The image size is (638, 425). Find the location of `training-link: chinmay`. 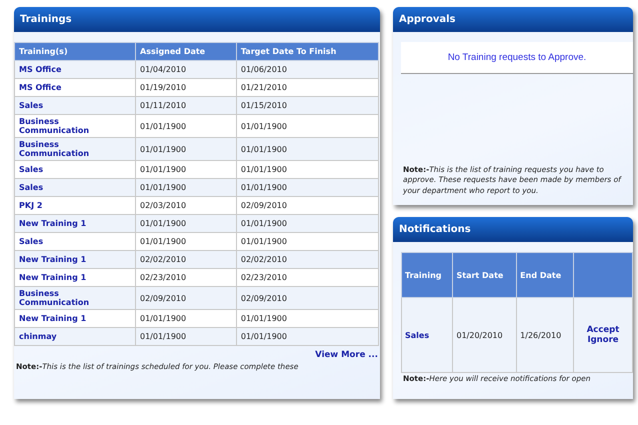

training-link: chinmay is located at coordinates (38, 336).